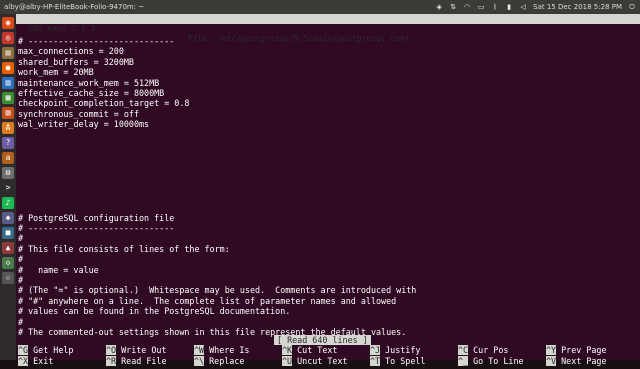 This screenshot has height=369, width=640. I want to click on editor-line: # PostgreSQL configuration file, so click(96, 217).